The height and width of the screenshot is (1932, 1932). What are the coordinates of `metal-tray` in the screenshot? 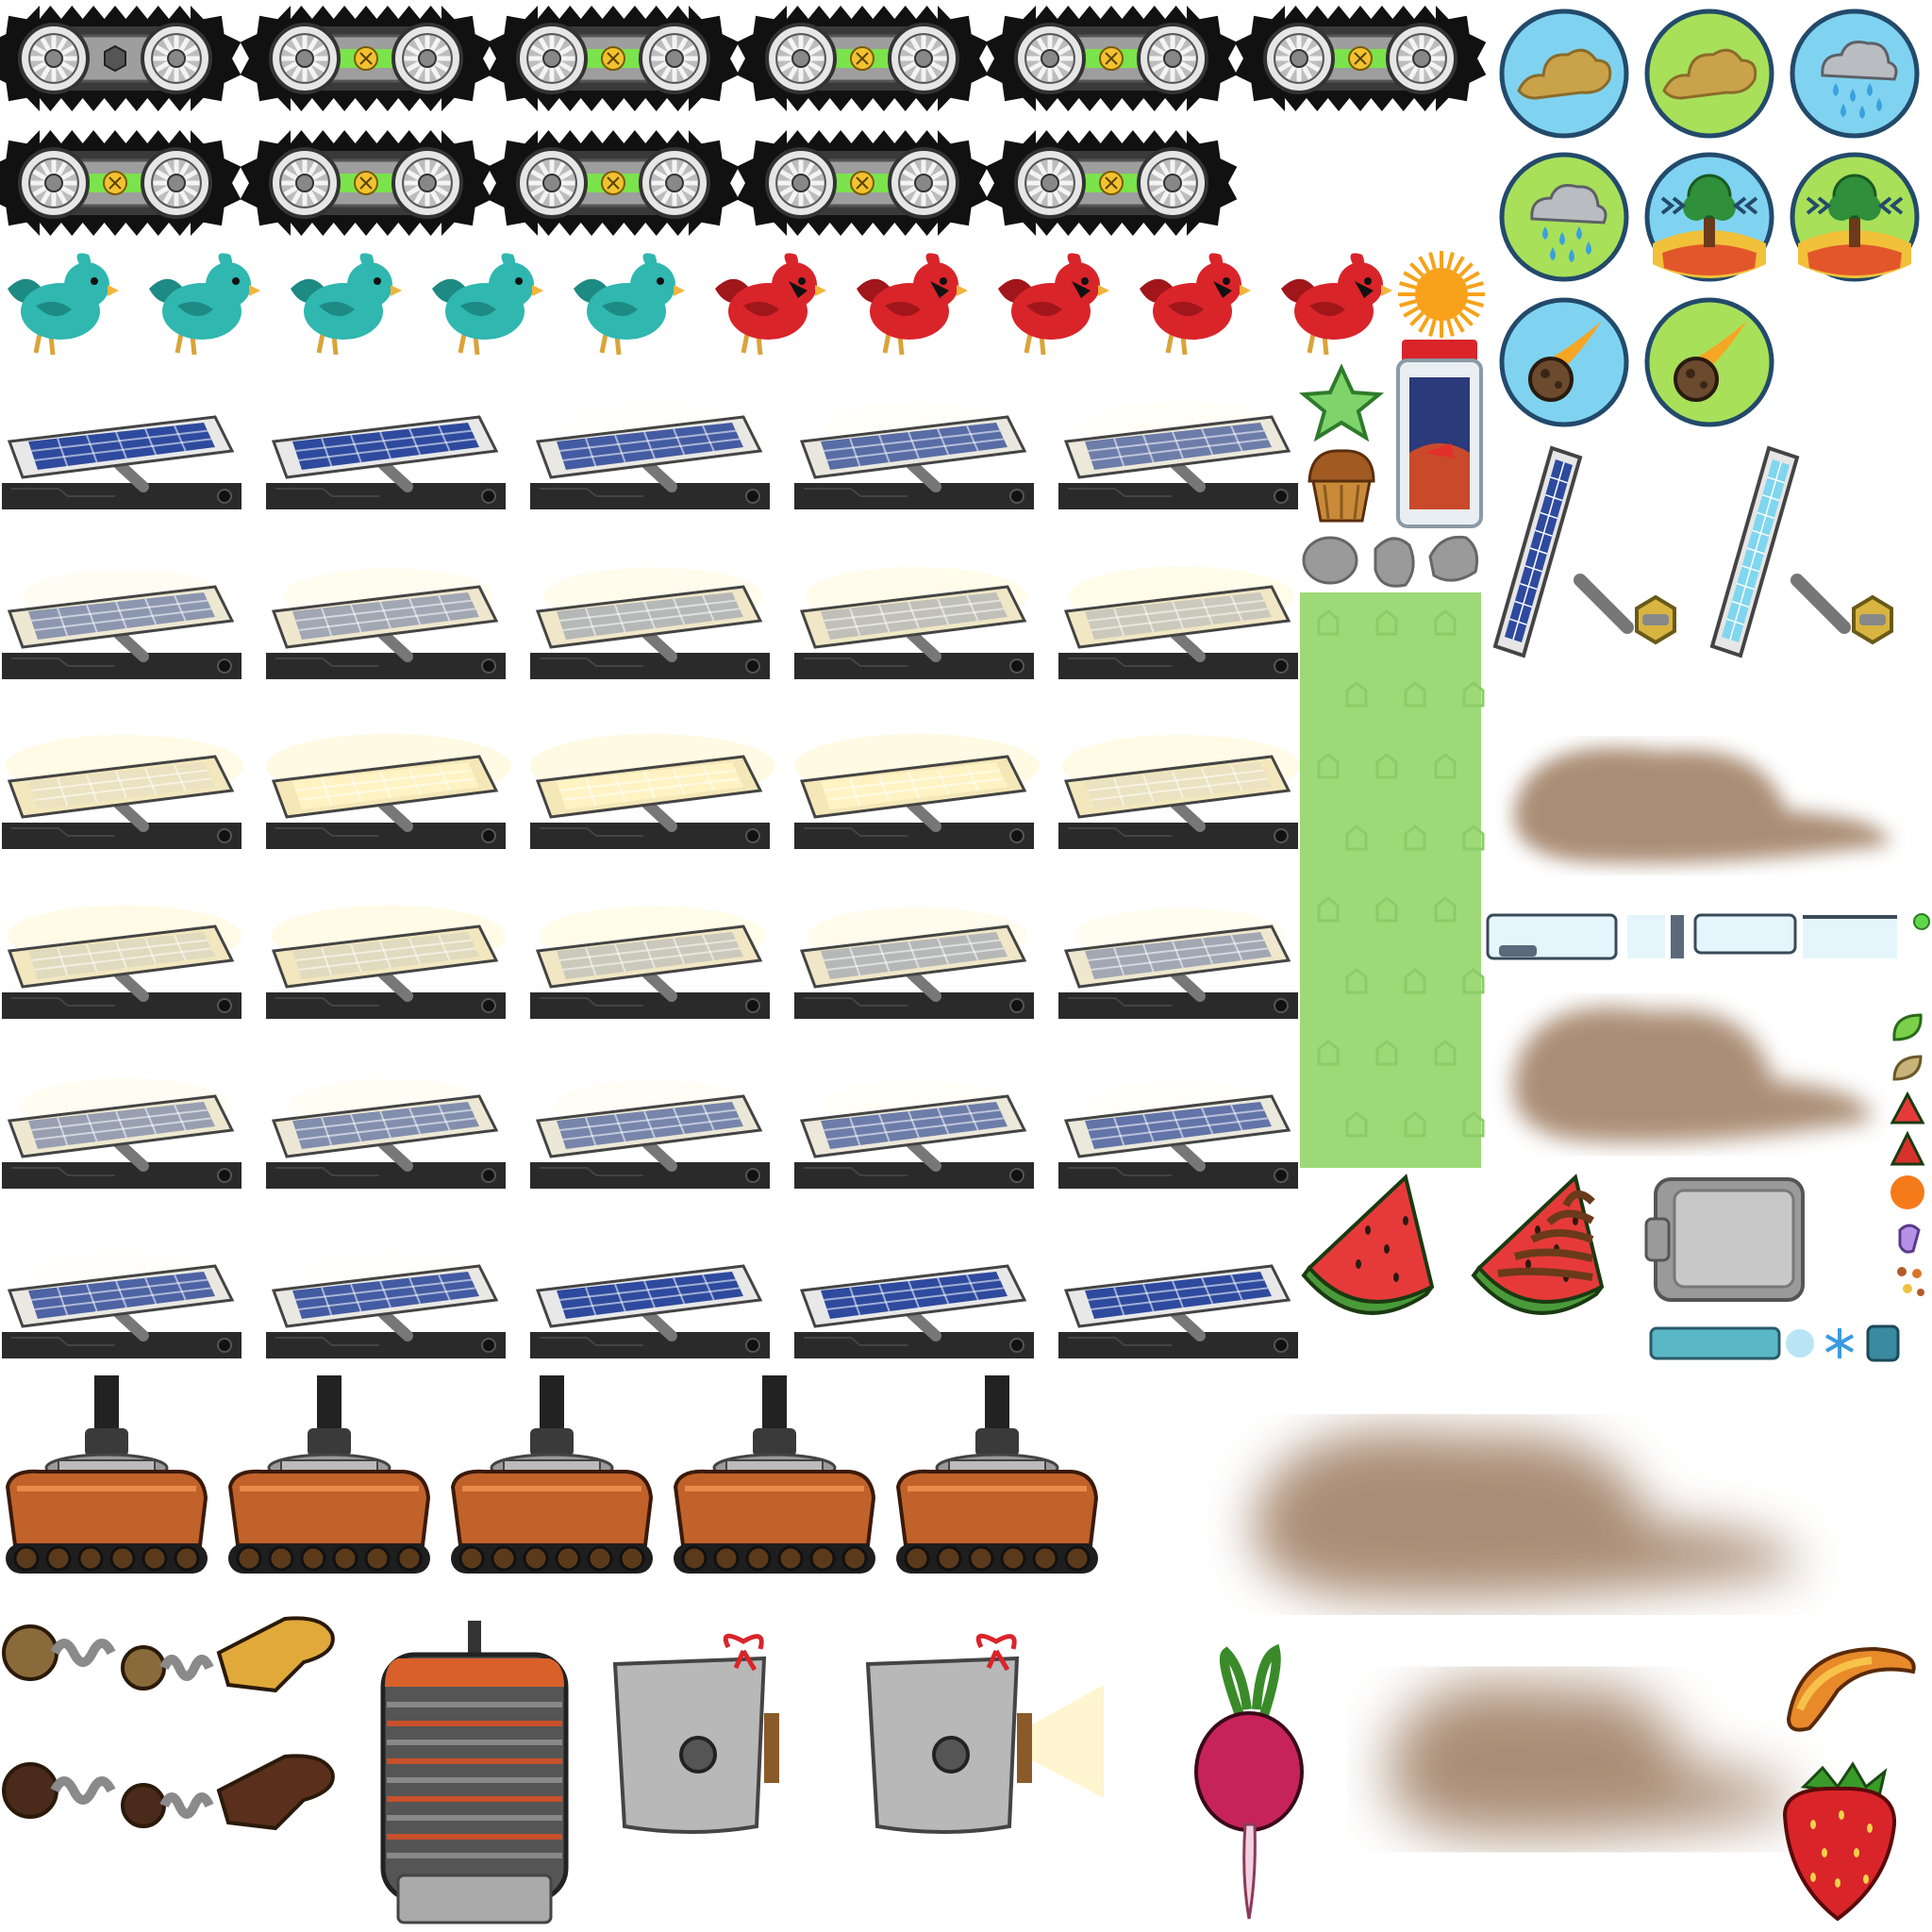 It's located at (1726, 1238).